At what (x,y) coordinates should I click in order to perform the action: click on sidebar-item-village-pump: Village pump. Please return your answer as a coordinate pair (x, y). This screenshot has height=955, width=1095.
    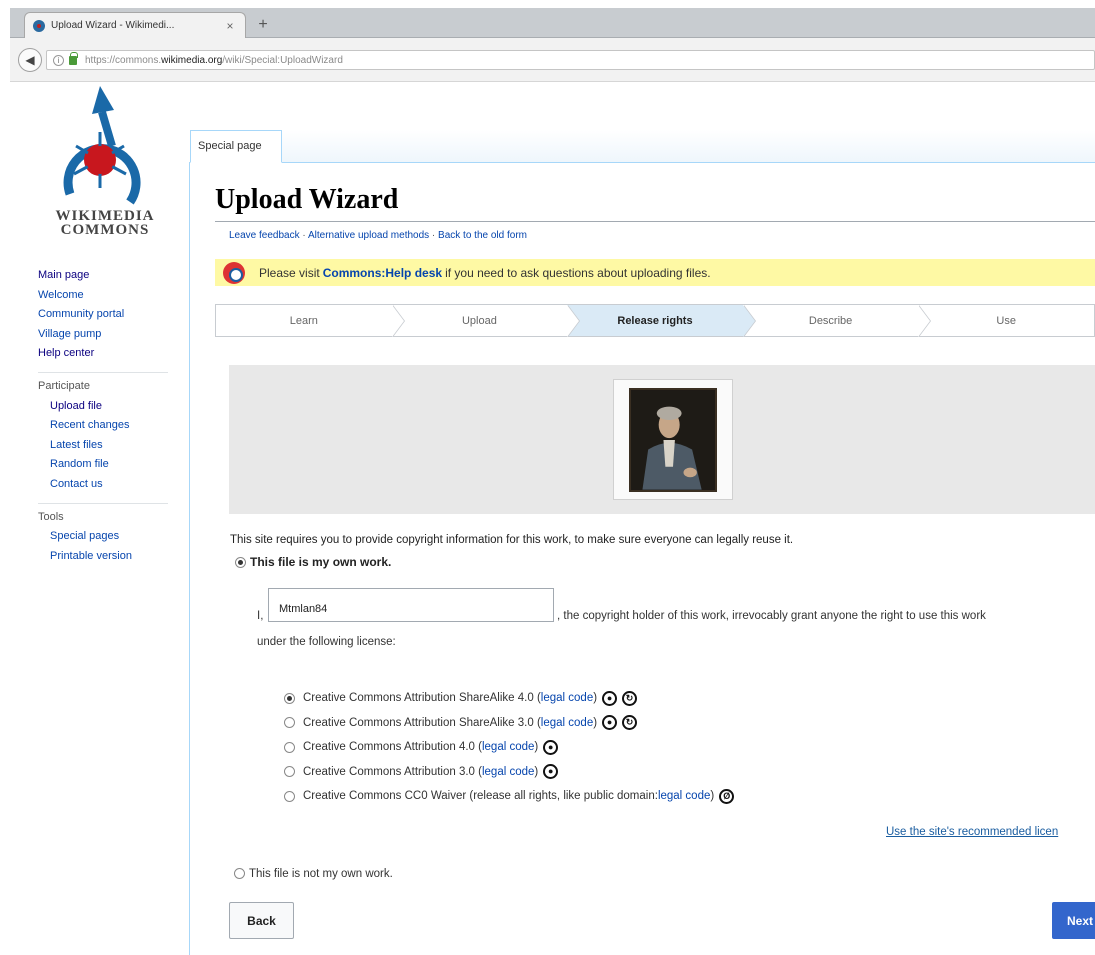
    Looking at the image, I should click on (112, 335).